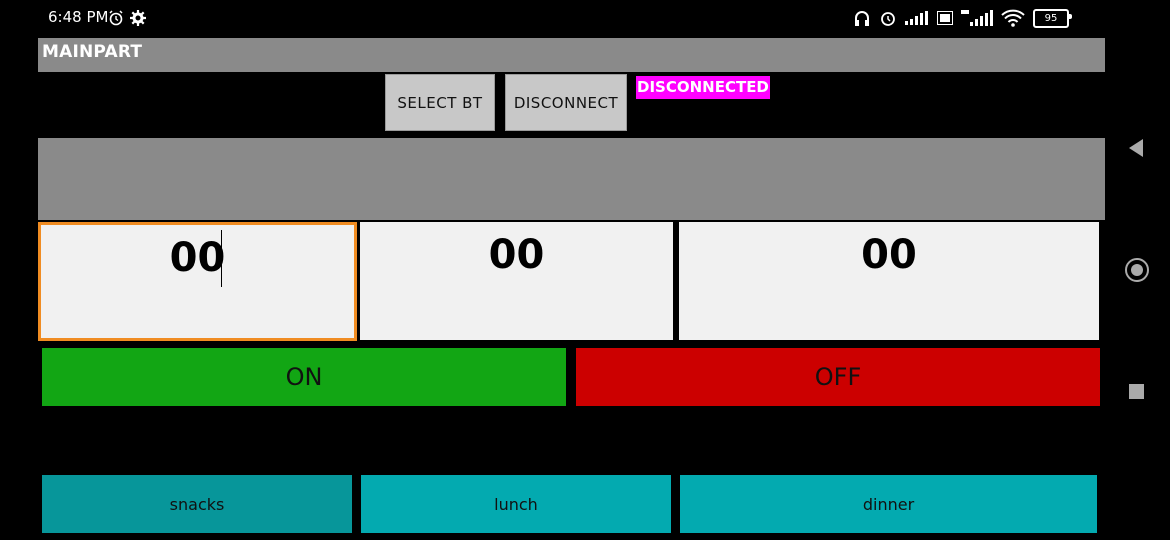  What do you see at coordinates (440, 102) in the screenshot?
I see `select-bt-button: SELECT BT` at bounding box center [440, 102].